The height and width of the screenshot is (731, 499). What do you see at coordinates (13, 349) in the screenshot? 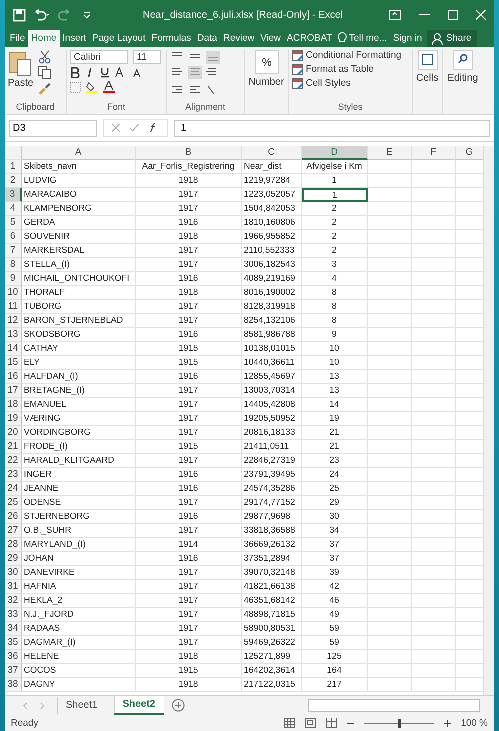
I see `row-header: 14` at bounding box center [13, 349].